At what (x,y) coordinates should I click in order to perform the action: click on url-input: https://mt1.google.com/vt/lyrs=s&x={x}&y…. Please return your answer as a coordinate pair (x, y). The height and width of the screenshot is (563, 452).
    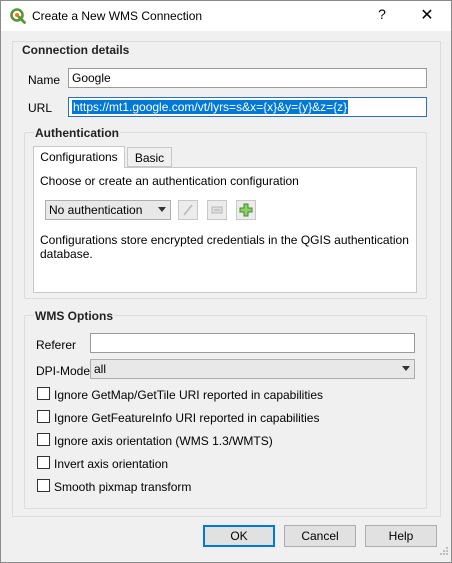
    Looking at the image, I should click on (247, 107).